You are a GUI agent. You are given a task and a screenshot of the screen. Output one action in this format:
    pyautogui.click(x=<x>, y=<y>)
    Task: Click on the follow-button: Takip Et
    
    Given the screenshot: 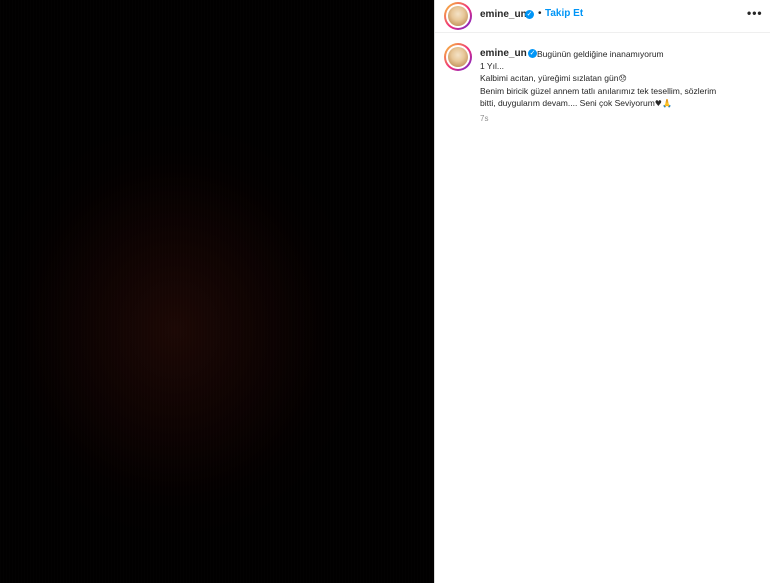 What is the action you would take?
    pyautogui.click(x=564, y=13)
    